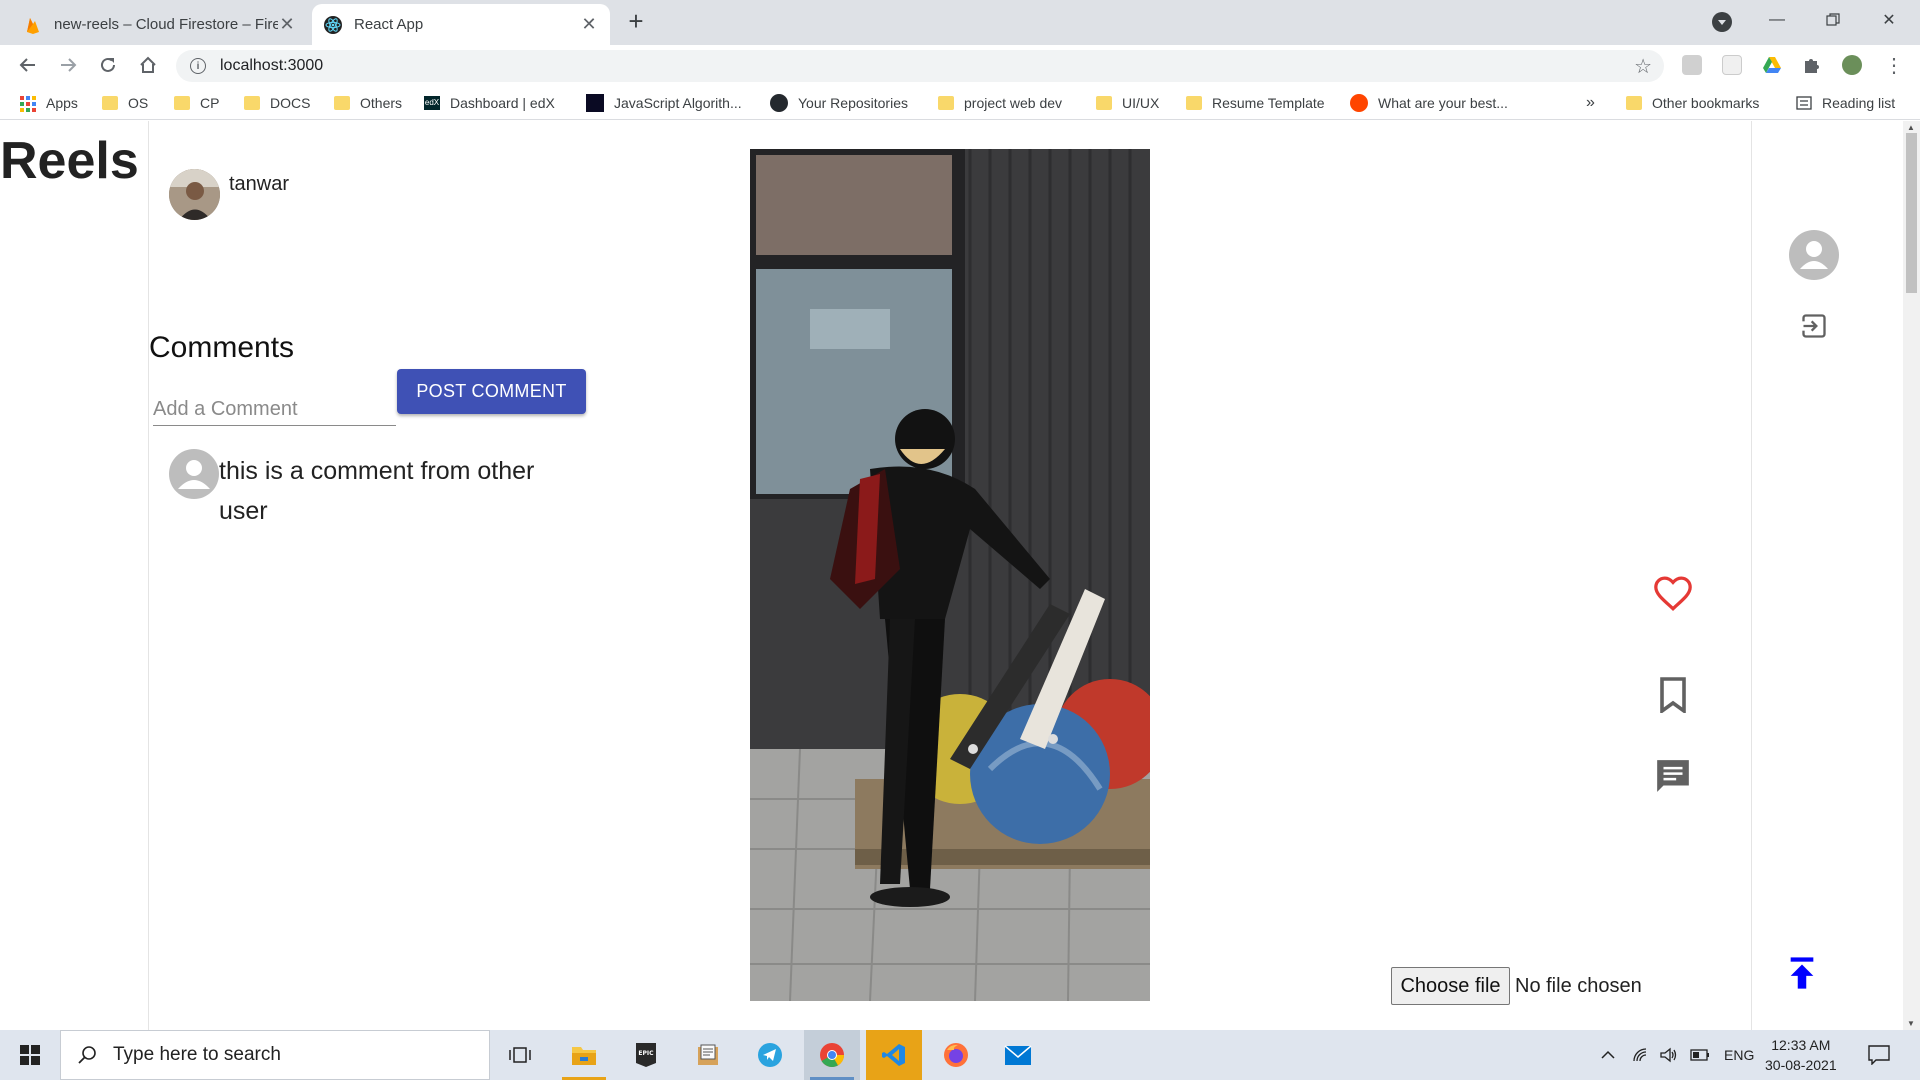 The height and width of the screenshot is (1080, 1920). I want to click on bookmark-edx: edX Dashboard | edX, so click(489, 103).